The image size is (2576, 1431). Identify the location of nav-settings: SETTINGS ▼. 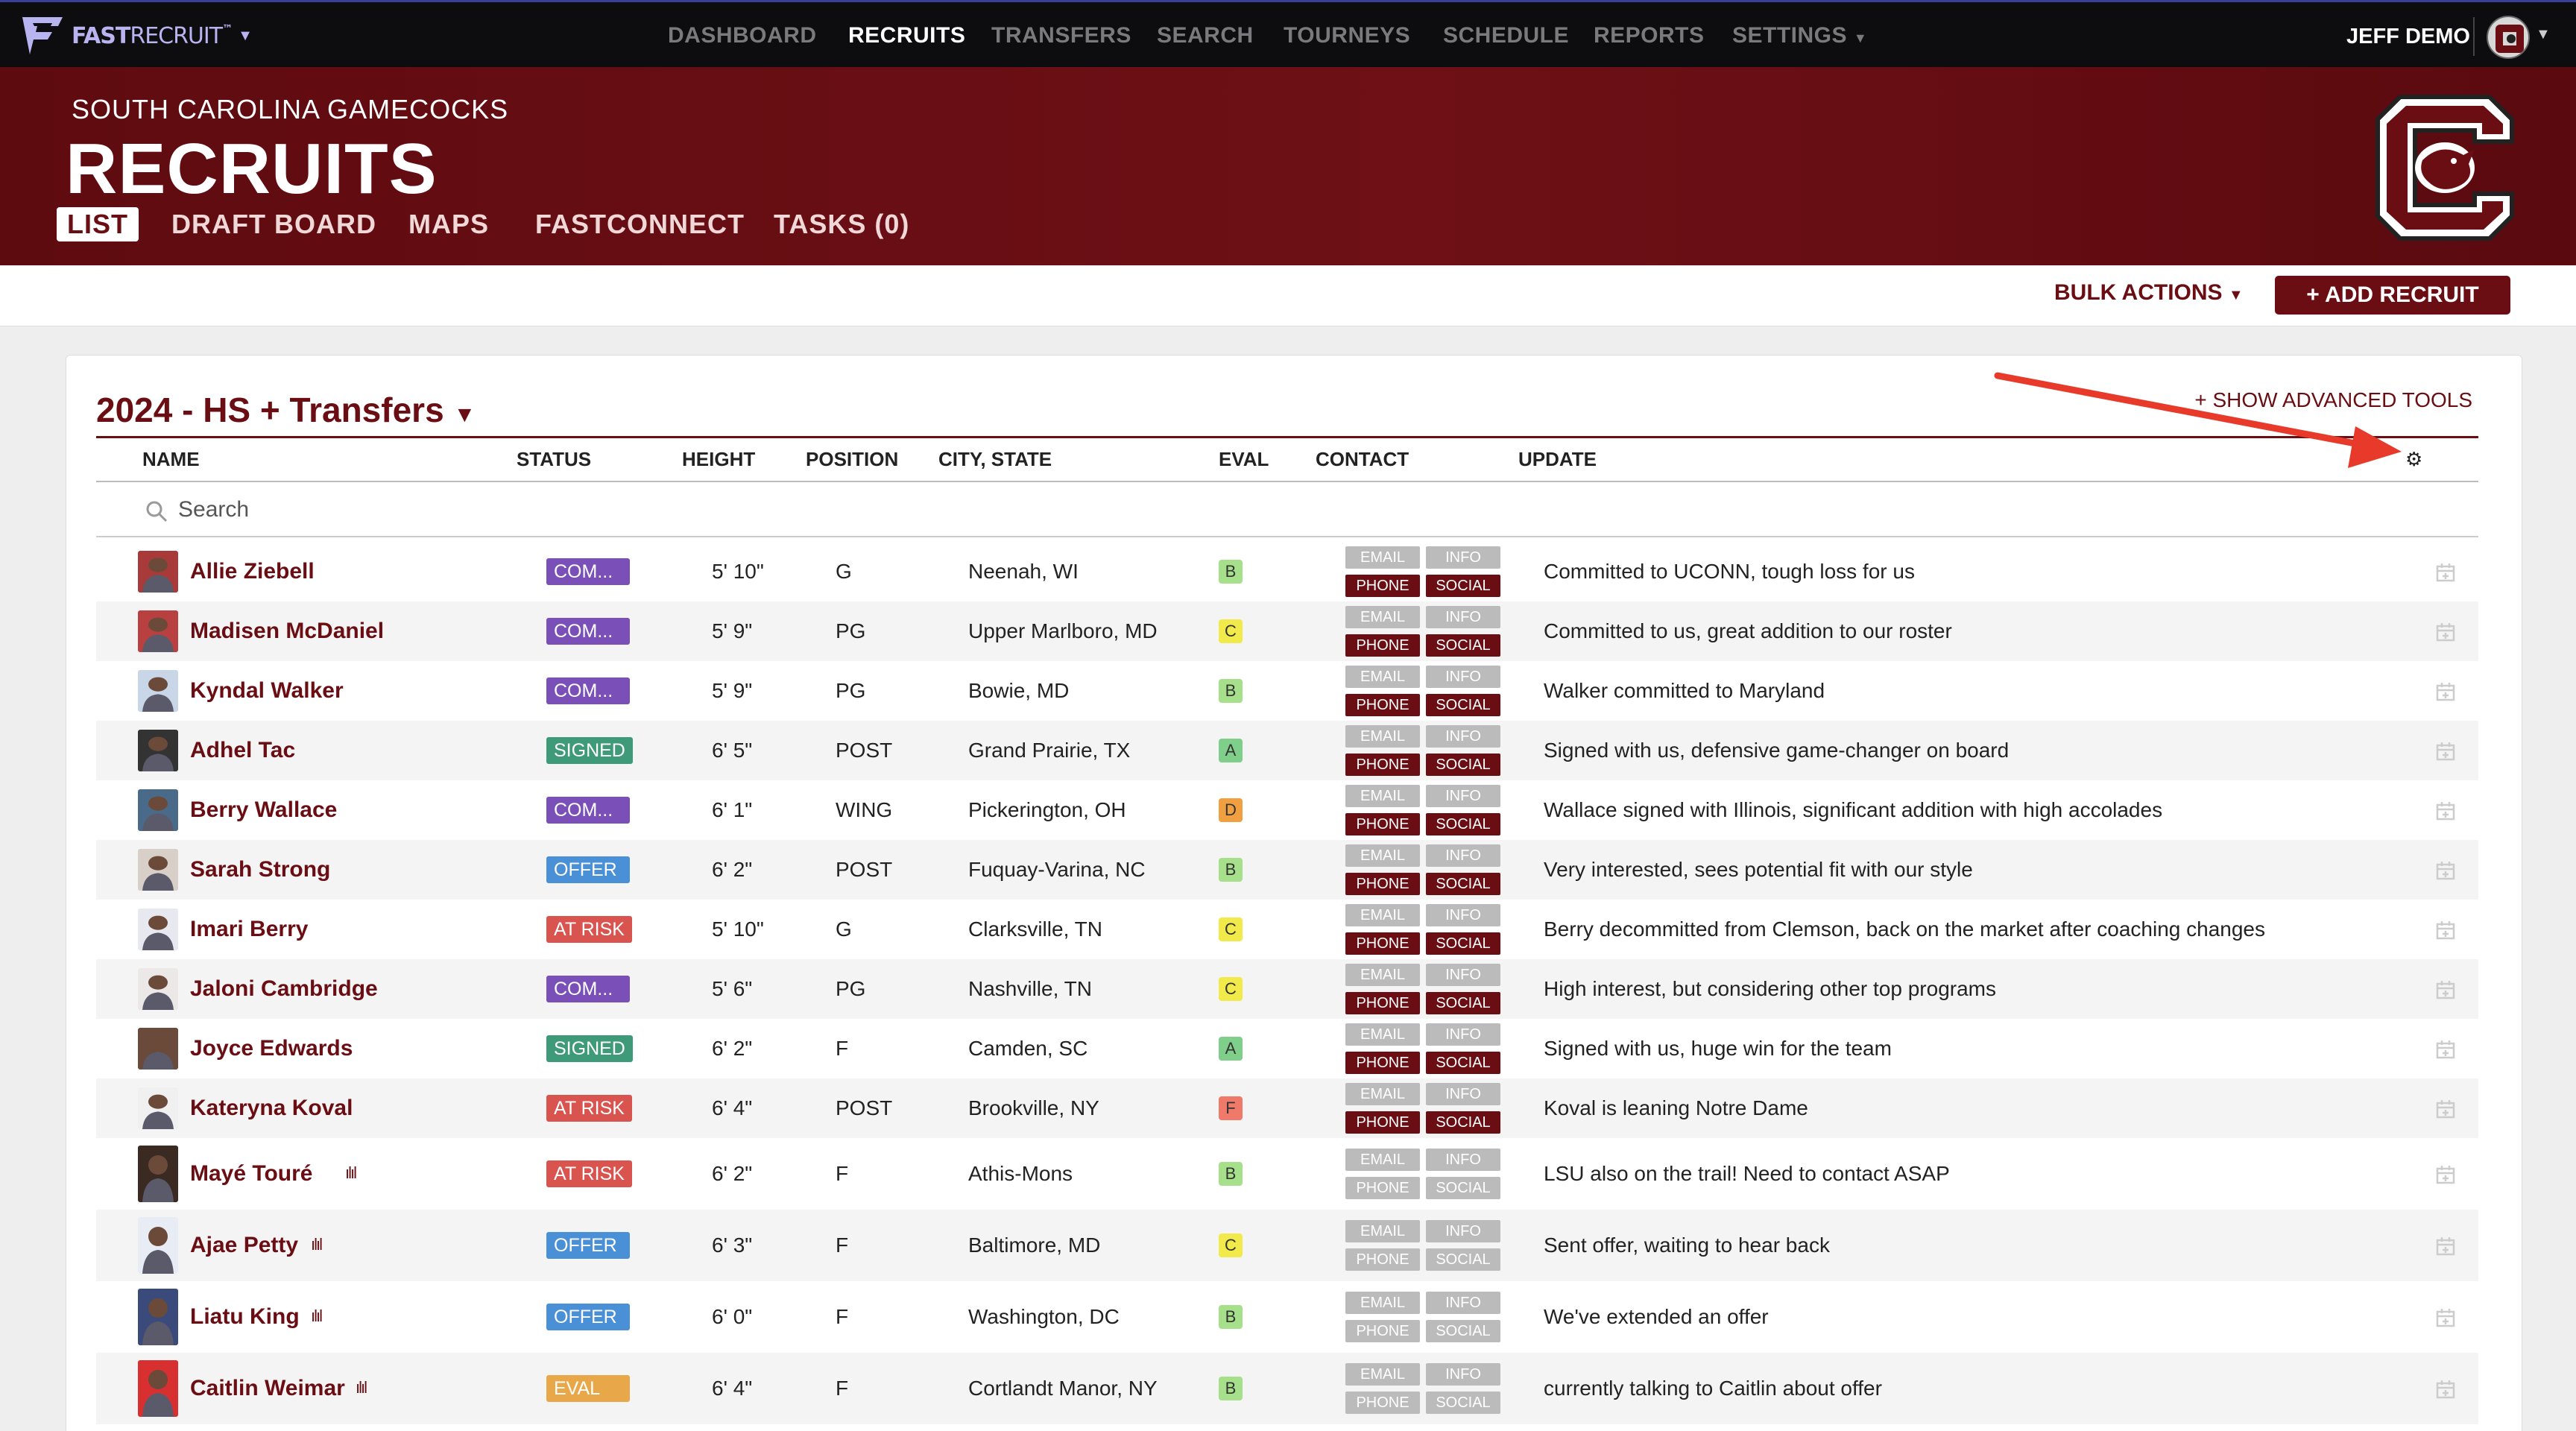
(1800, 36).